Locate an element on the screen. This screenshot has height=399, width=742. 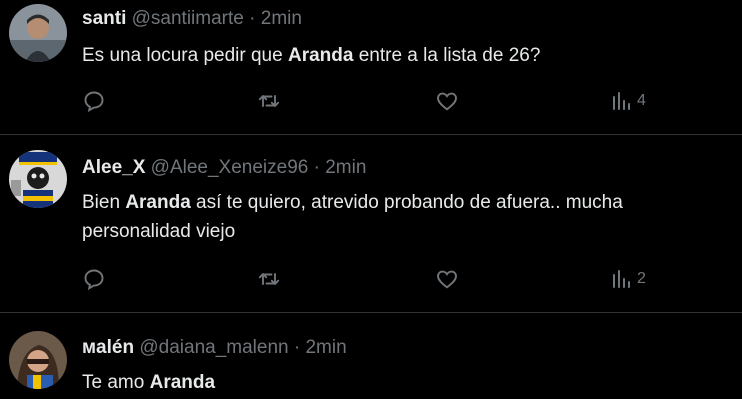
tweet-text-part: Te amo is located at coordinates (116, 382).